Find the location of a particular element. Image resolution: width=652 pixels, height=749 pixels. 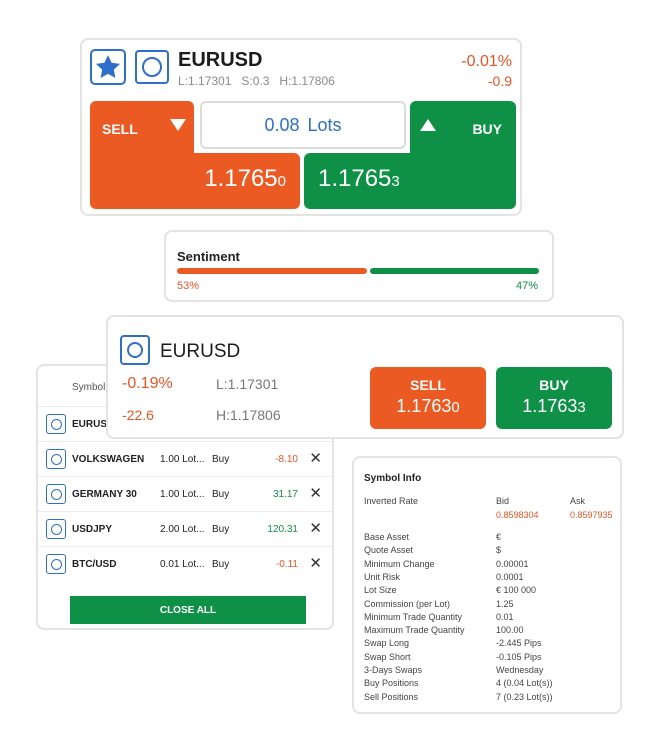

position-symbol: GERMANY 30 is located at coordinates (104, 494).